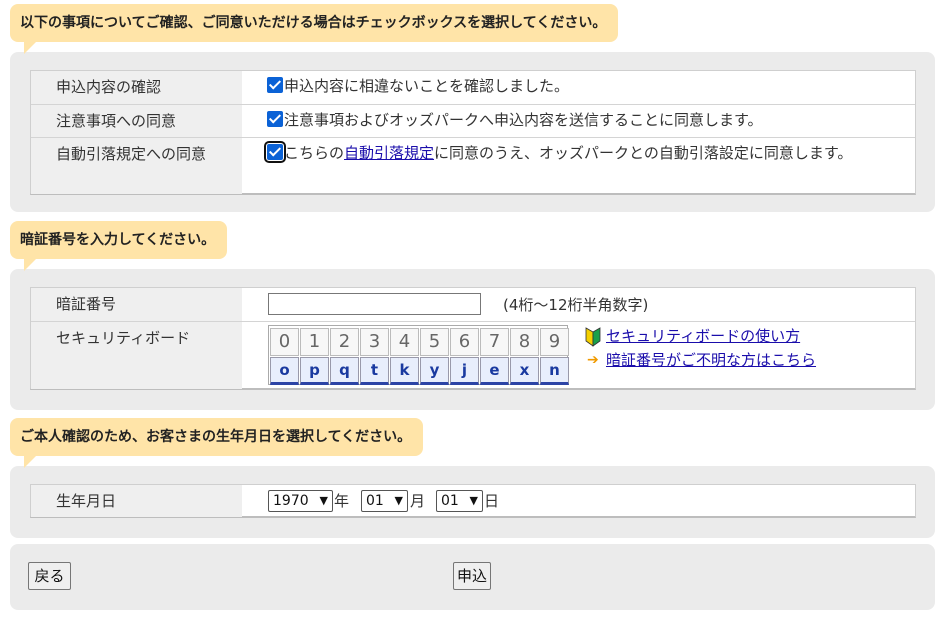 The width and height of the screenshot is (945, 617). I want to click on security-board-help-link: セキュリティボードの使い方, so click(703, 336).